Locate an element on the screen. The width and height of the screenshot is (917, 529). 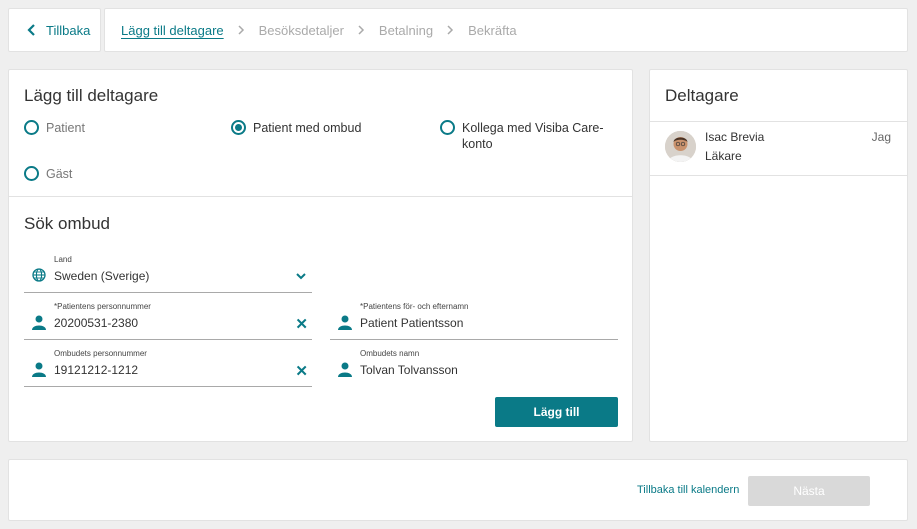
radio-patient-with-proxy: Patient med ombud is located at coordinates (296, 128).